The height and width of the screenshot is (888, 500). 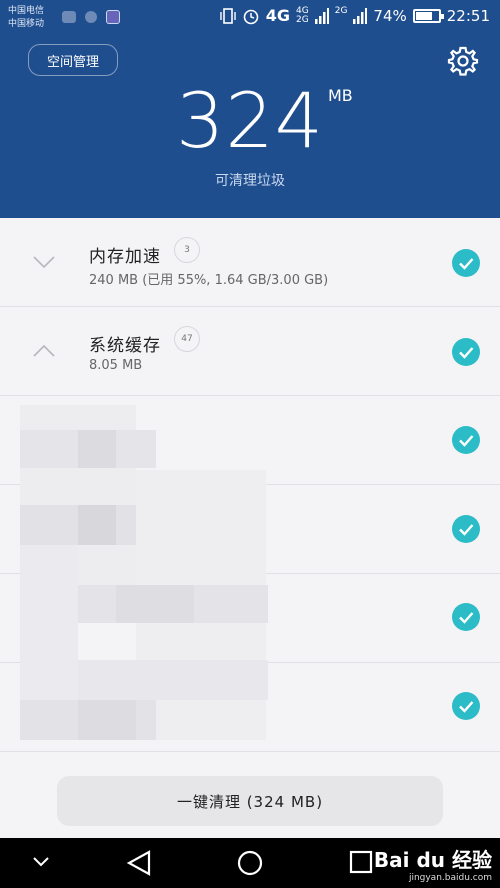 What do you see at coordinates (113, 17) in the screenshot?
I see `picture-icon` at bounding box center [113, 17].